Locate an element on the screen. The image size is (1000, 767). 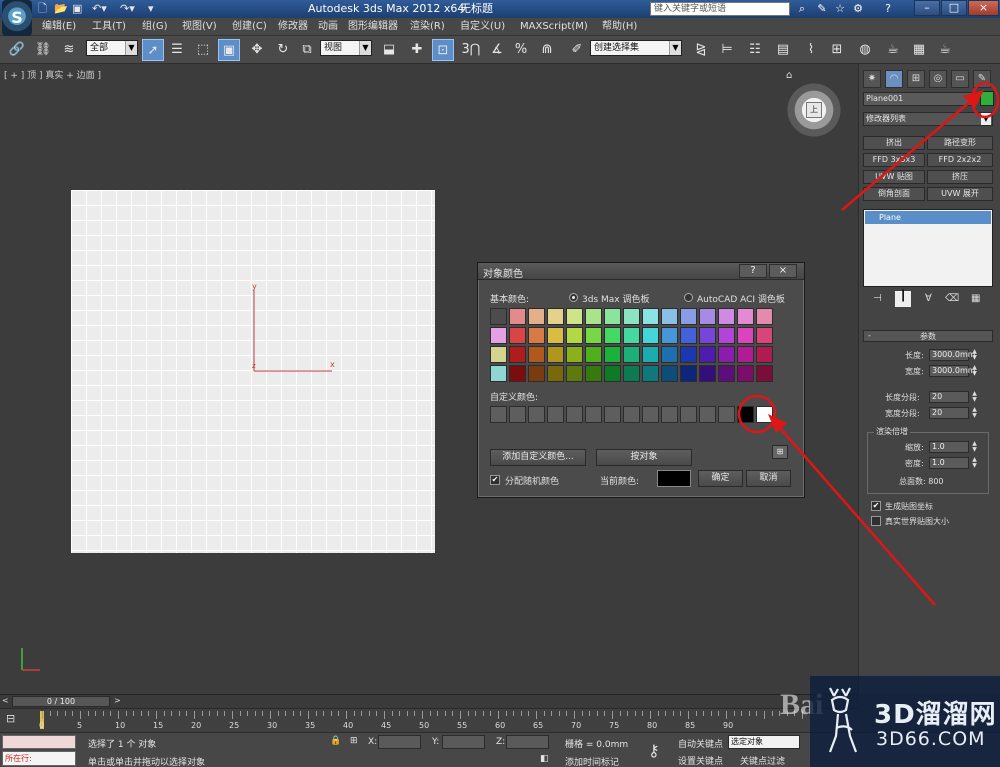
named-selection-select: 创建选择集 ▼ is located at coordinates (636, 48).